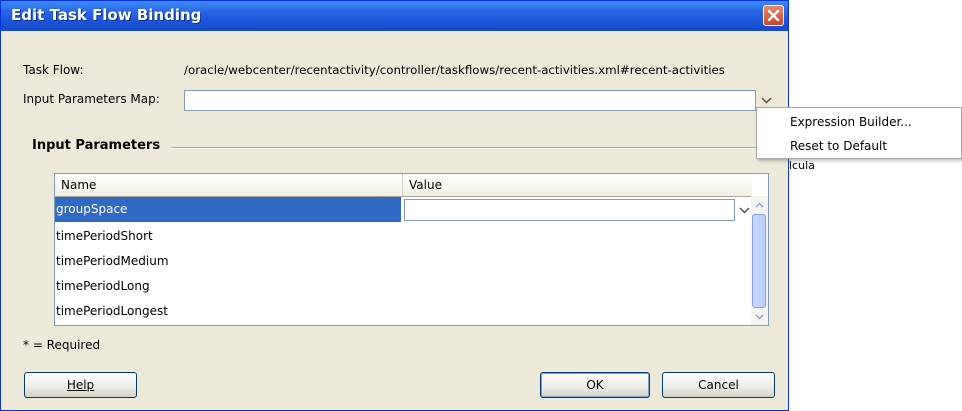 The width and height of the screenshot is (962, 411). Describe the element at coordinates (53, 70) in the screenshot. I see `task-flow-label: Task Flow:` at that location.